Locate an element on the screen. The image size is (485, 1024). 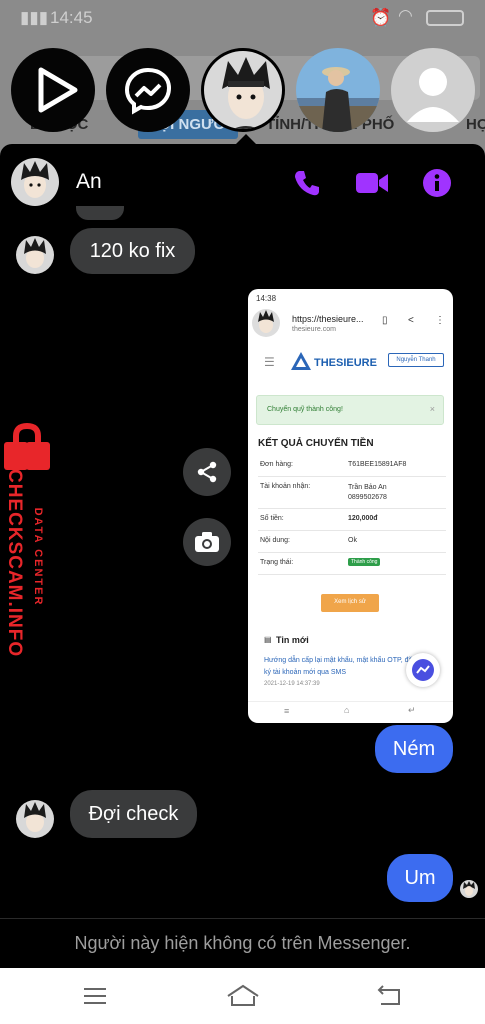
camera-button is located at coordinates (207, 542).